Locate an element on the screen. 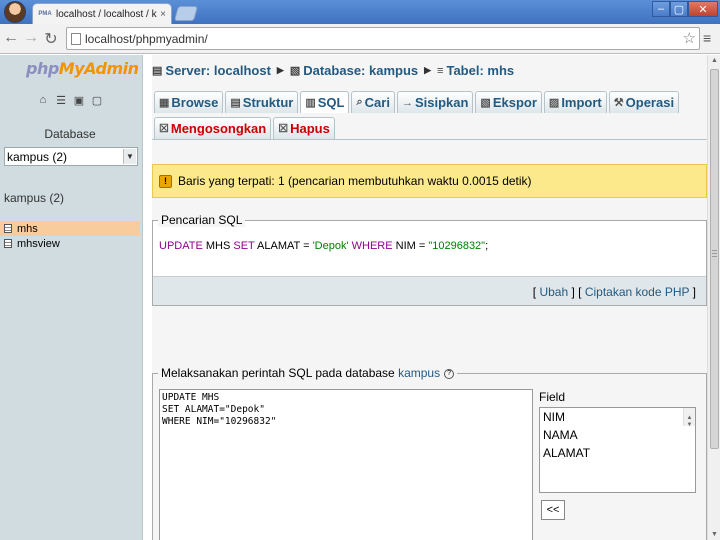 The image size is (720, 540). url-text: localhost/phpmyadmin/ is located at coordinates (146, 38).